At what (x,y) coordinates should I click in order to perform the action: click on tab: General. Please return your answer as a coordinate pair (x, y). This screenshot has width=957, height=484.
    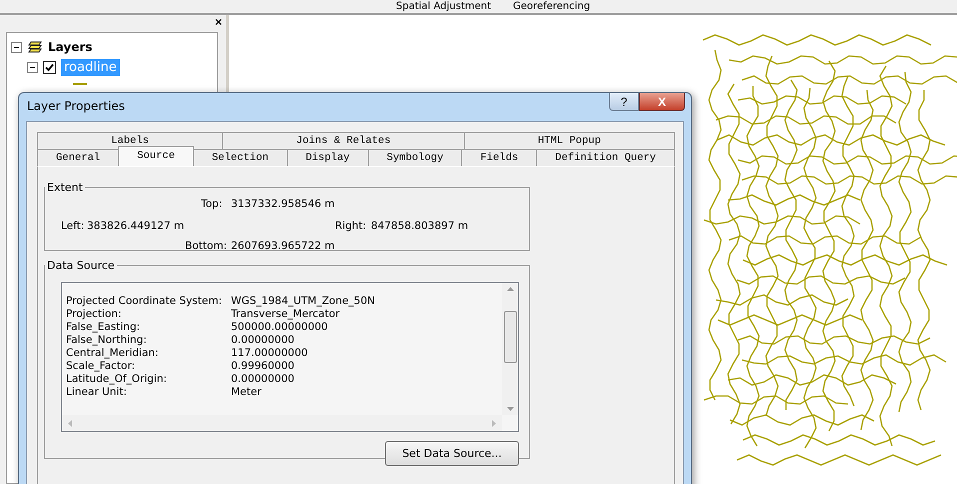
    Looking at the image, I should click on (78, 157).